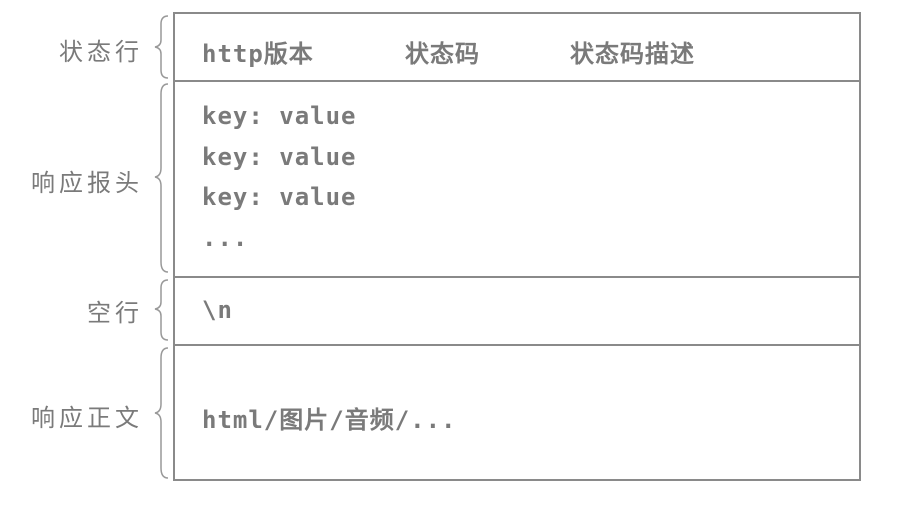 The image size is (906, 508). I want to click on brace-body, so click(161, 413).